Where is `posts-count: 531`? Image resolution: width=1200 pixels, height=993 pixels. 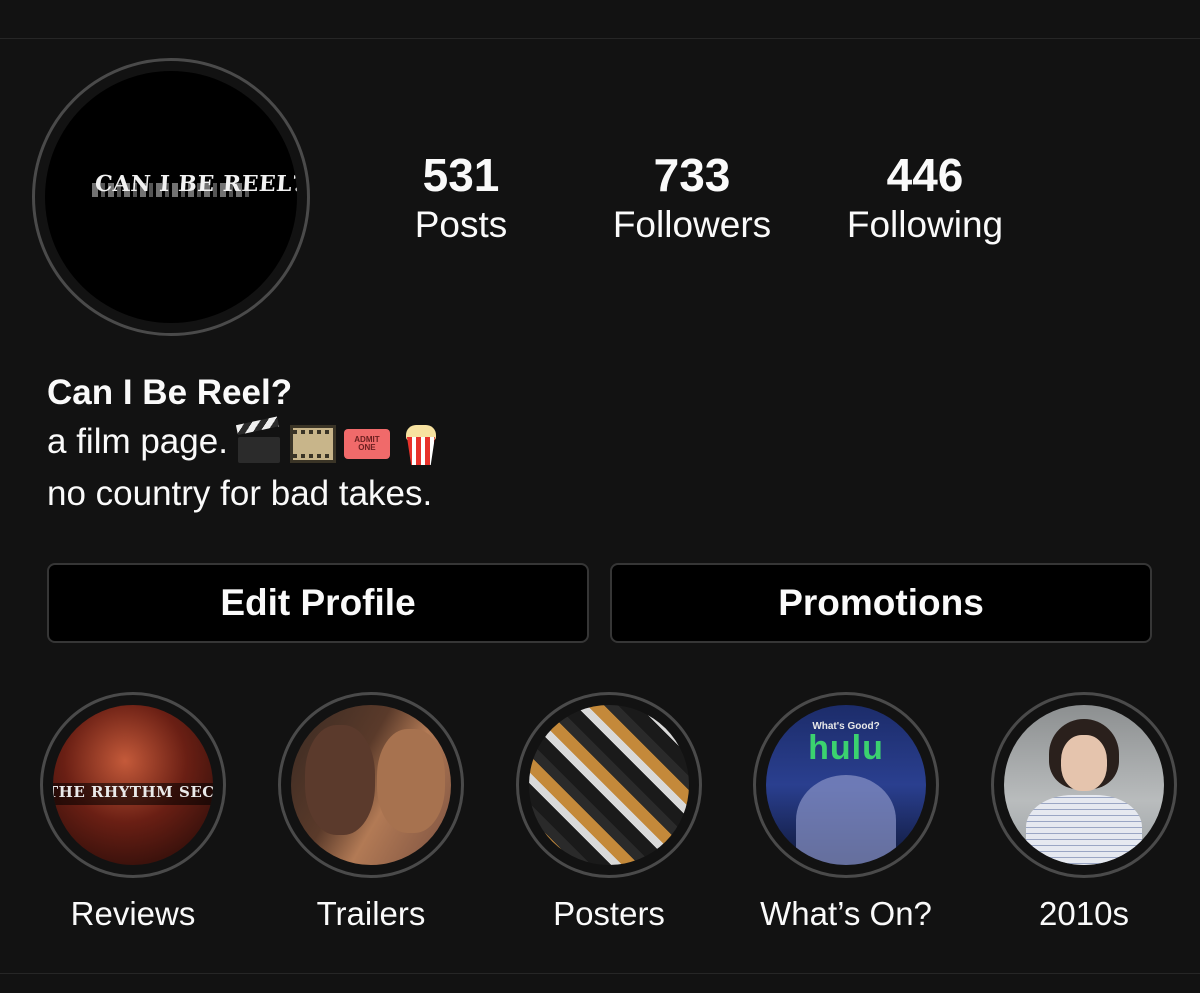 posts-count: 531 is located at coordinates (461, 175).